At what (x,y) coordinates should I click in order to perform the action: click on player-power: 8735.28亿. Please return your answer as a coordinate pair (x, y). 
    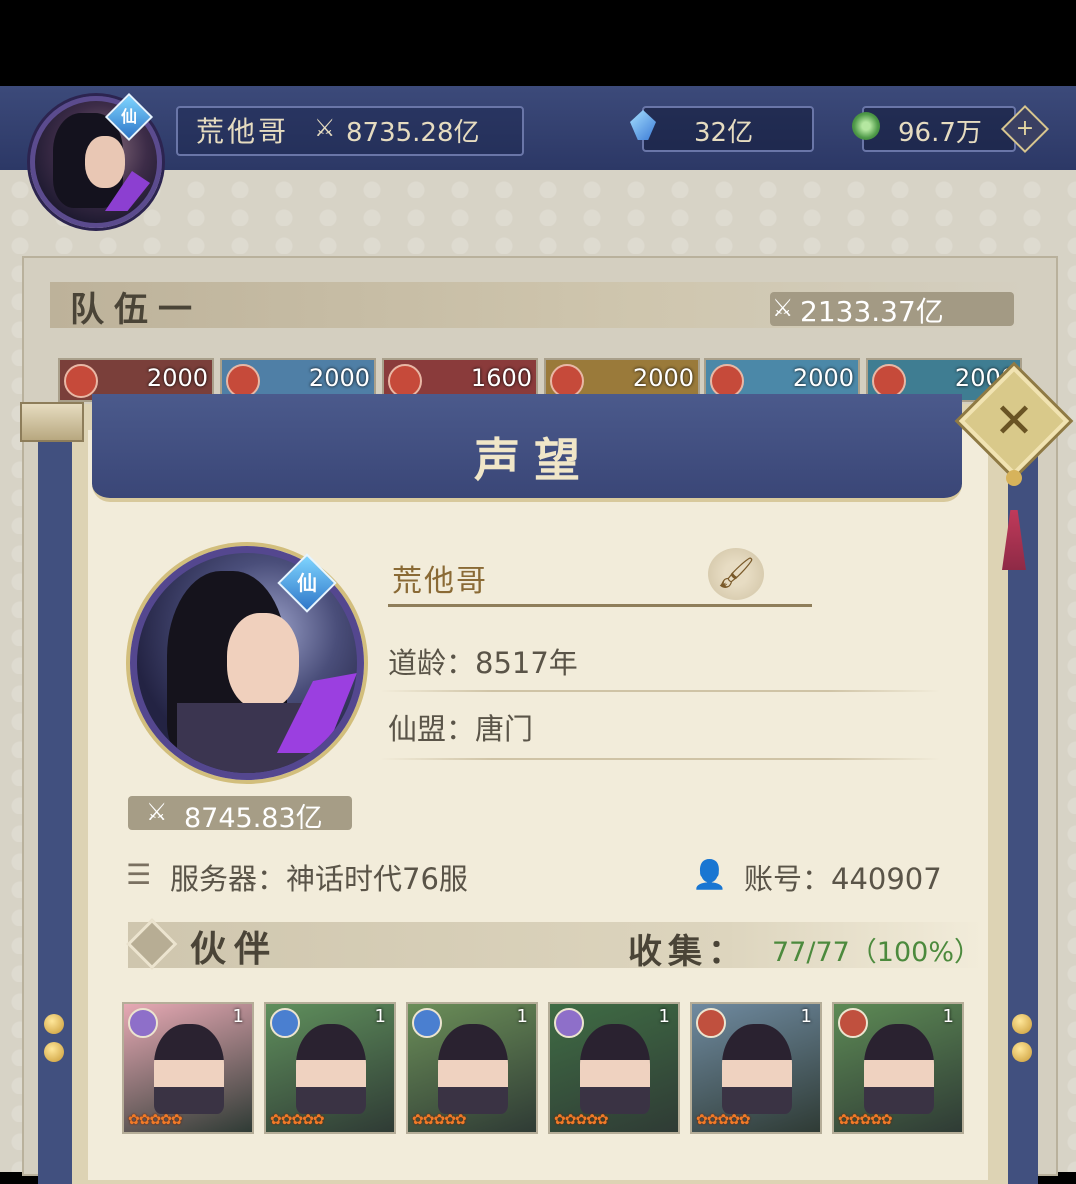
    Looking at the image, I should click on (413, 133).